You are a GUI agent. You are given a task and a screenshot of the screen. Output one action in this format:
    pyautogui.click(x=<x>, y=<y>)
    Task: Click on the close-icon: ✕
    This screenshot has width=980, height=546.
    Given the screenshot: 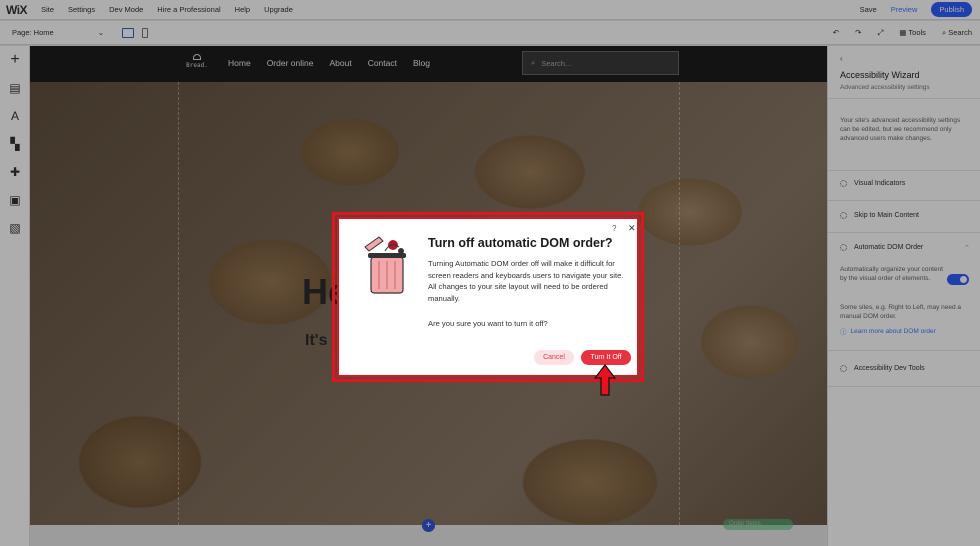 What is the action you would take?
    pyautogui.click(x=632, y=228)
    